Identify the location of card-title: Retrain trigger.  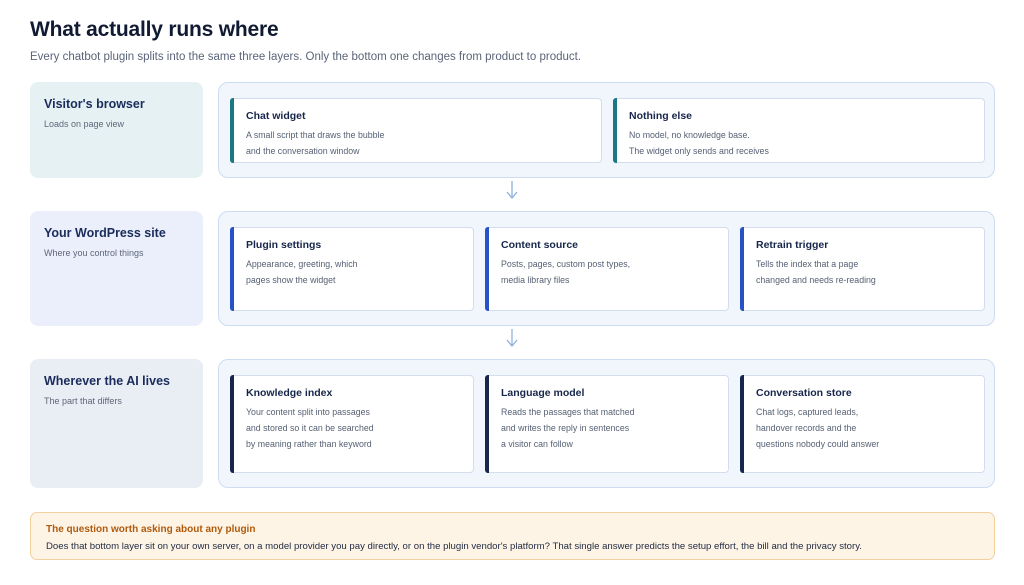
(792, 245).